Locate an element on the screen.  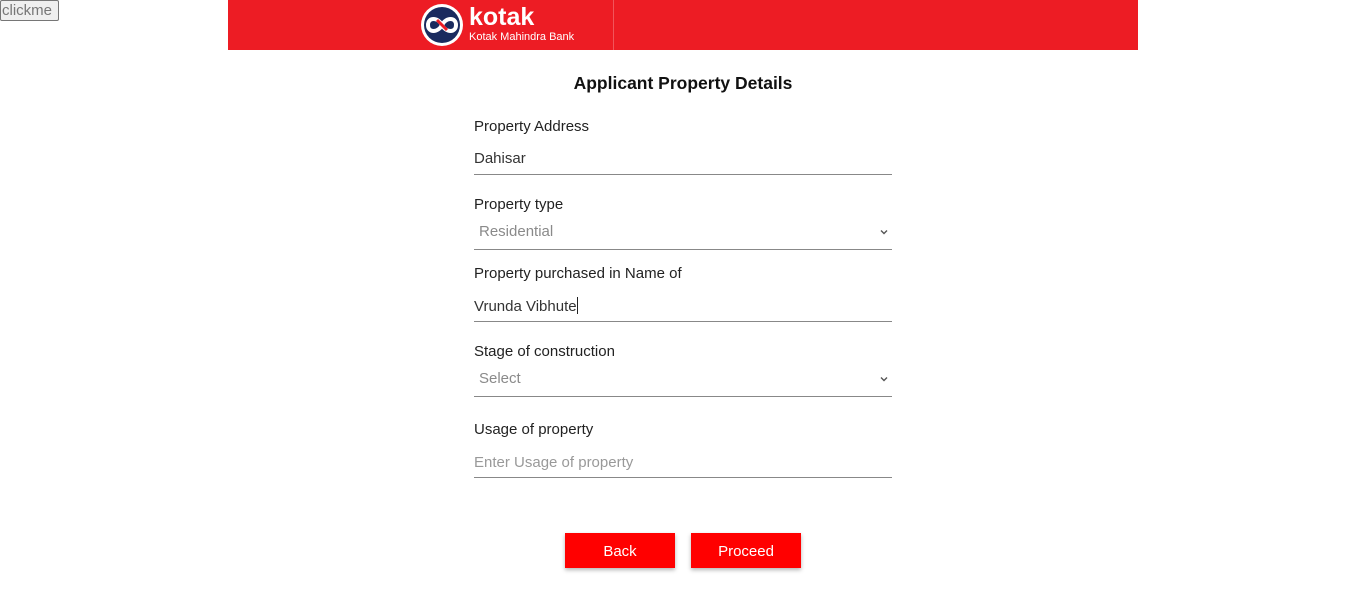
property-usage-label: Usage of property is located at coordinates (534, 429).